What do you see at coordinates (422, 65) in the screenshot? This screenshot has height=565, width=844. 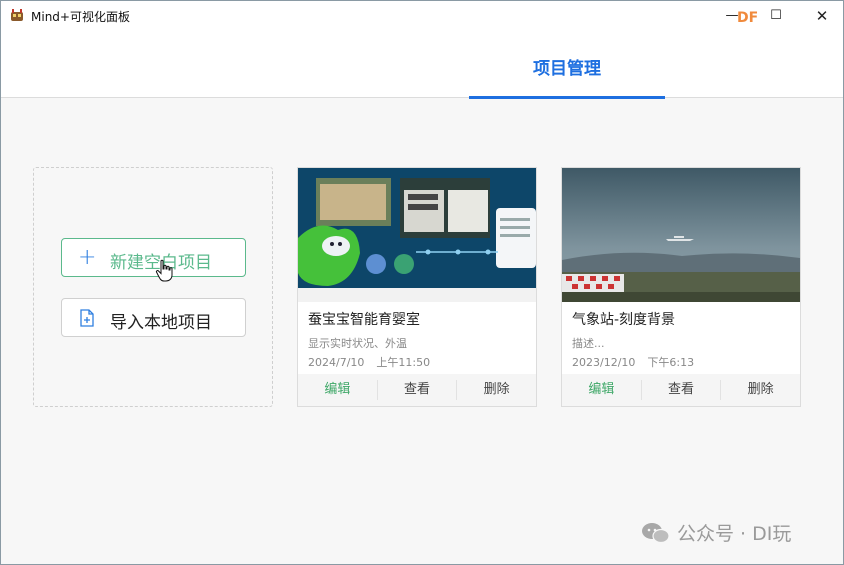 I see `header: 项目管理` at bounding box center [422, 65].